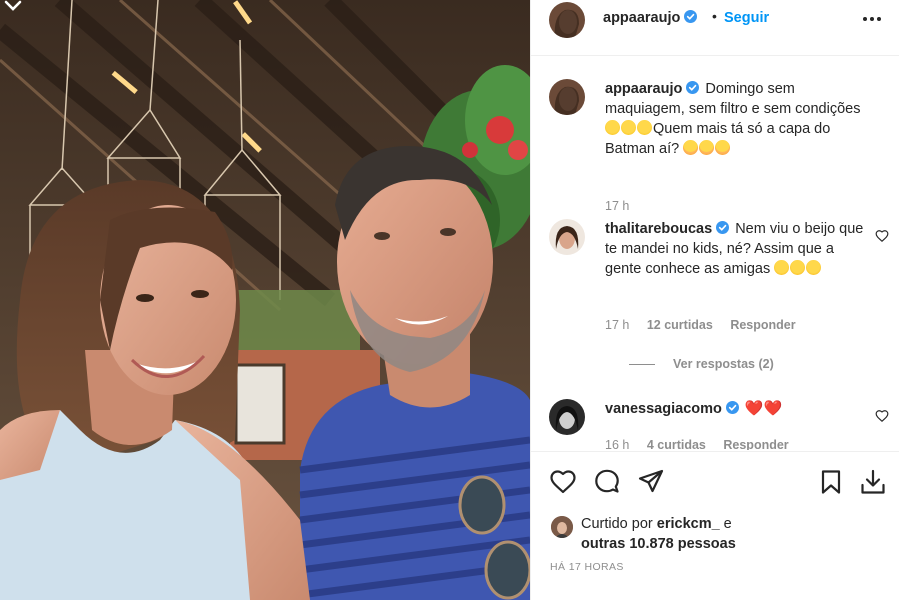 The height and width of the screenshot is (600, 899). I want to click on comment-bubble-icon, so click(607, 482).